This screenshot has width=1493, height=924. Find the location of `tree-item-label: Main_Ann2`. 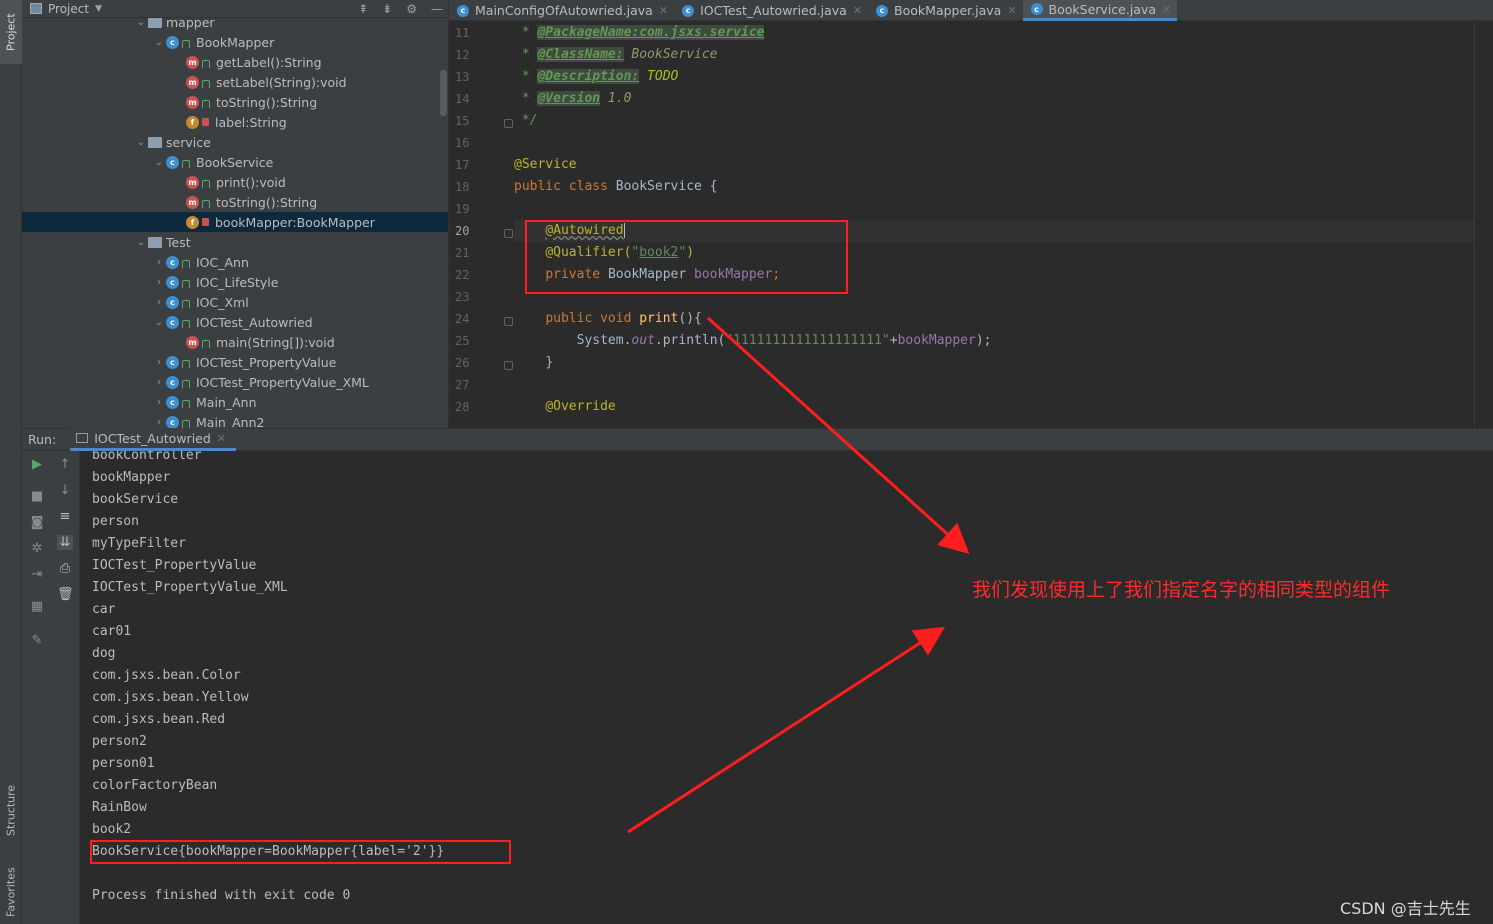

tree-item-label: Main_Ann2 is located at coordinates (230, 421).